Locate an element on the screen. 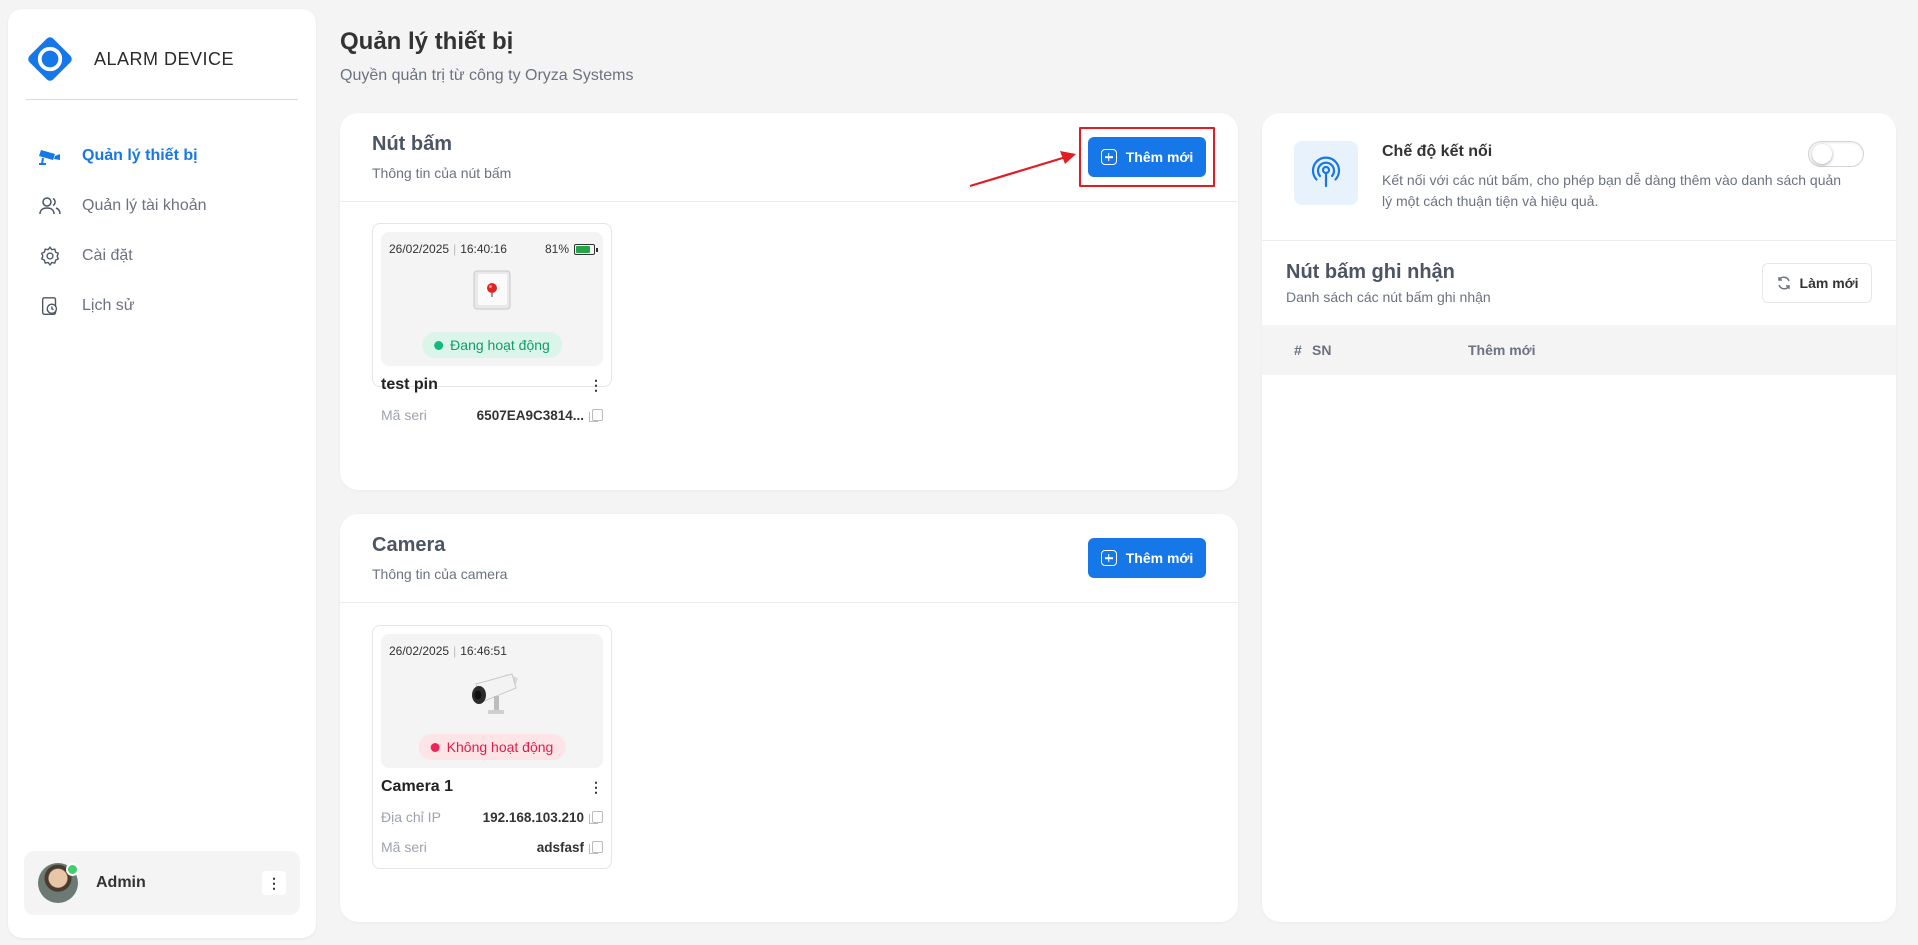 The height and width of the screenshot is (945, 1918). ip-label: Địa chỉ IP is located at coordinates (411, 817).